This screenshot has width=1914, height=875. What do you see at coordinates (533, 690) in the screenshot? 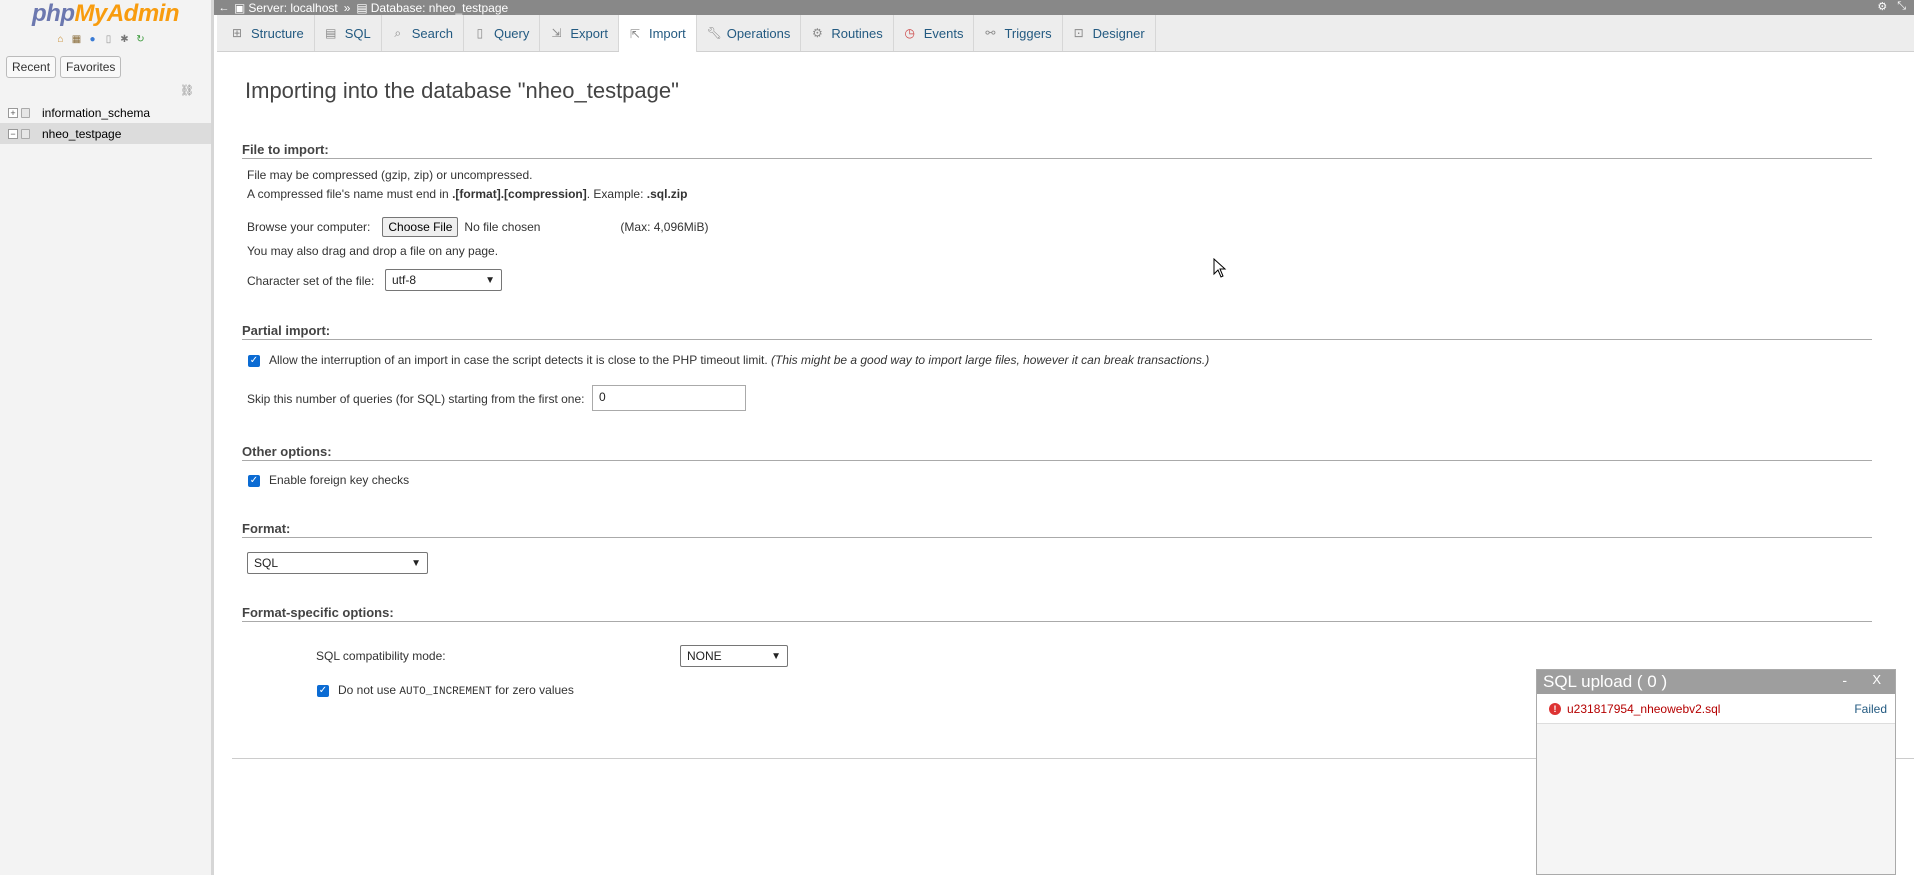
I see `auto-inc-suffix: for zero values` at bounding box center [533, 690].